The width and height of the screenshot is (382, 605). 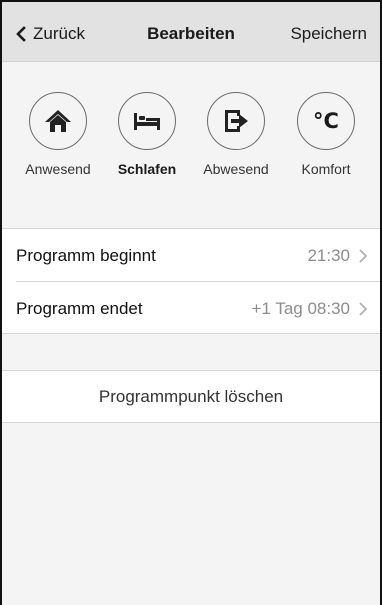 I want to click on program-start-value: 21:30, so click(x=328, y=255).